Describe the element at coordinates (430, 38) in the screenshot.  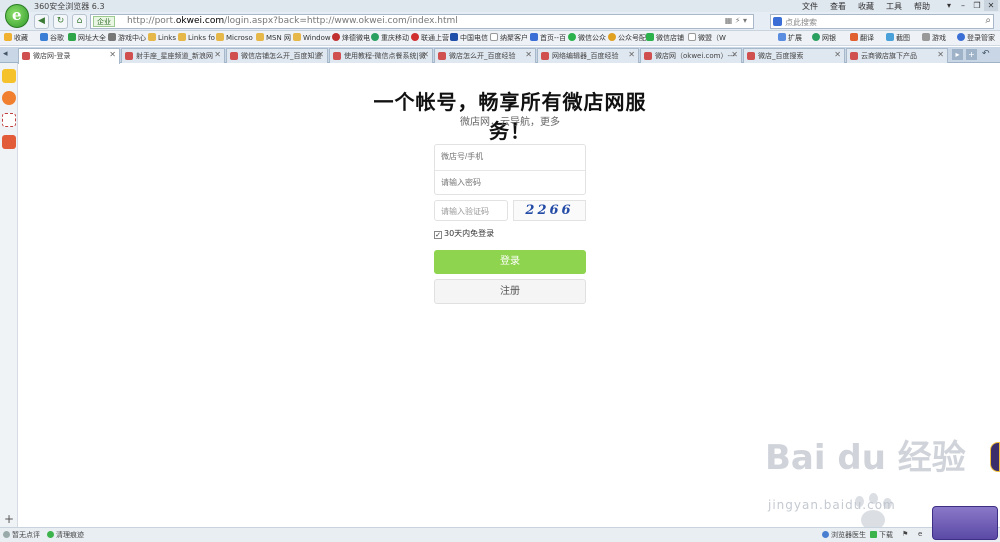
I see `bookmark-item: 联通上营` at that location.